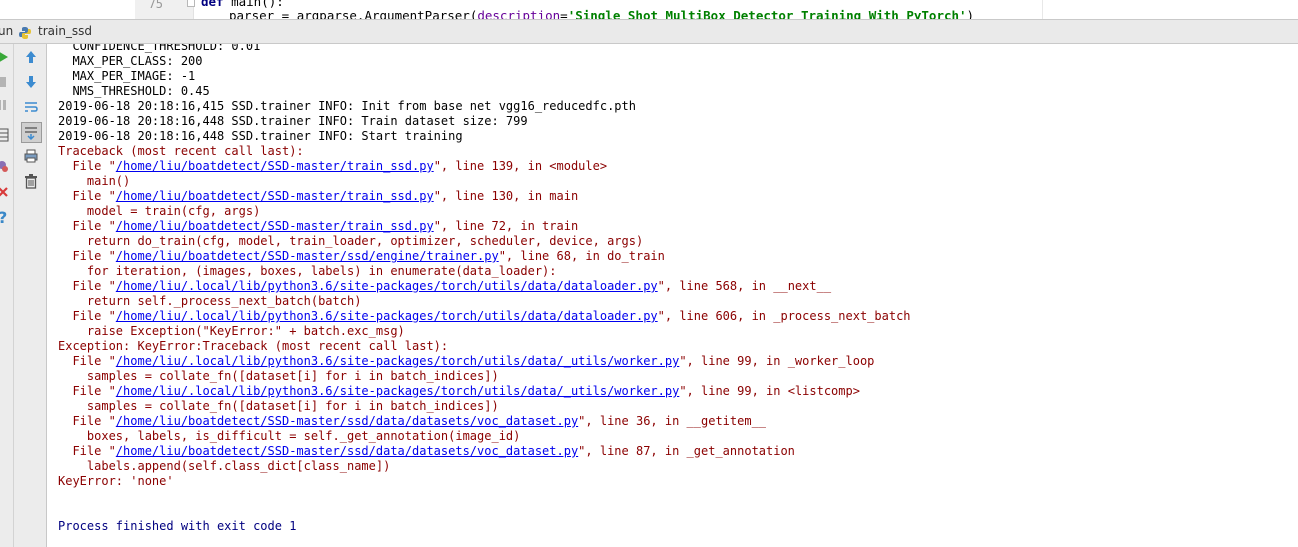 The width and height of the screenshot is (1298, 547). What do you see at coordinates (6, 136) in the screenshot?
I see `layout-icon` at bounding box center [6, 136].